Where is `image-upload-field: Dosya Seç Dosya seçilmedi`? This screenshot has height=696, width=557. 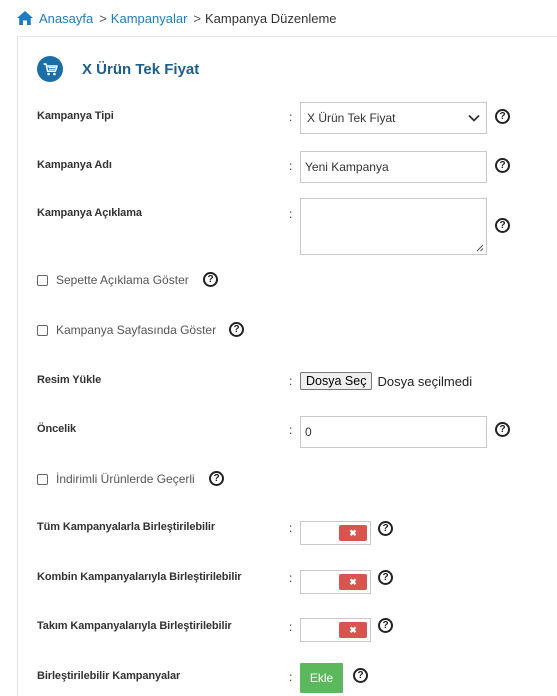 image-upload-field: Dosya Seç Dosya seçilmedi is located at coordinates (386, 381).